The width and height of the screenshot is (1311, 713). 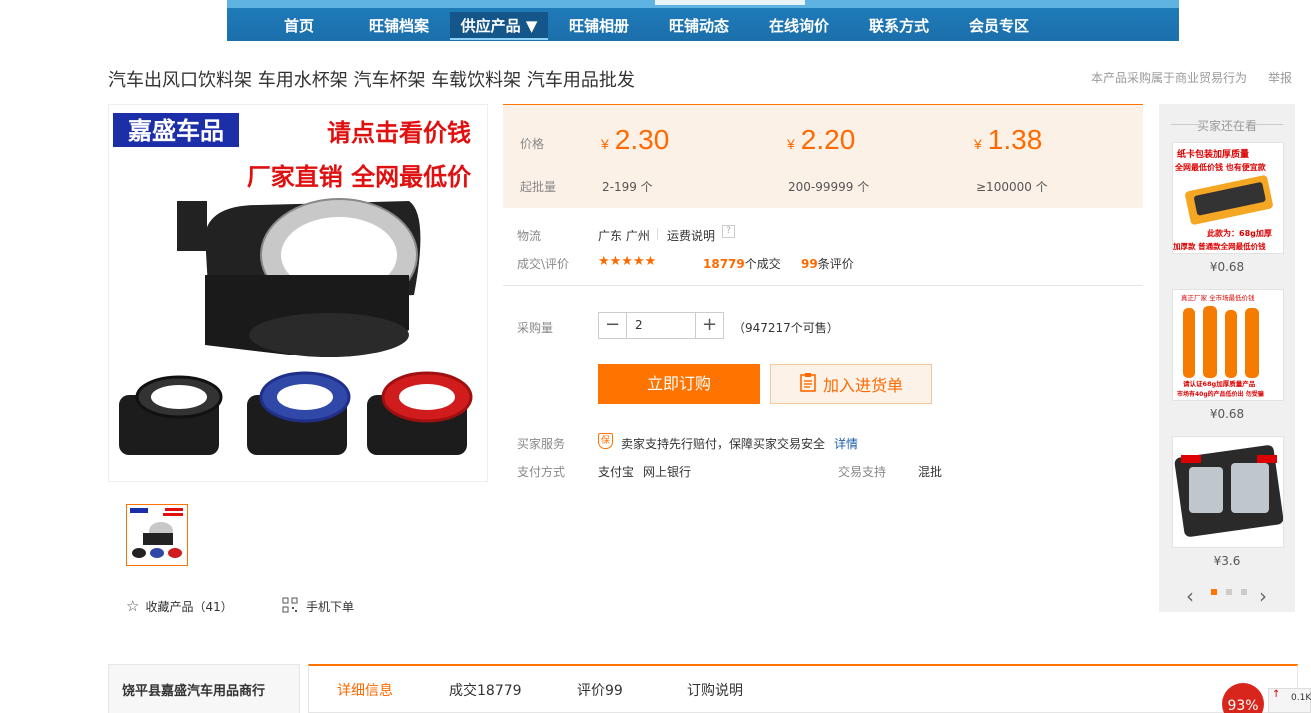 What do you see at coordinates (541, 444) in the screenshot?
I see `service-label: 买家服务` at bounding box center [541, 444].